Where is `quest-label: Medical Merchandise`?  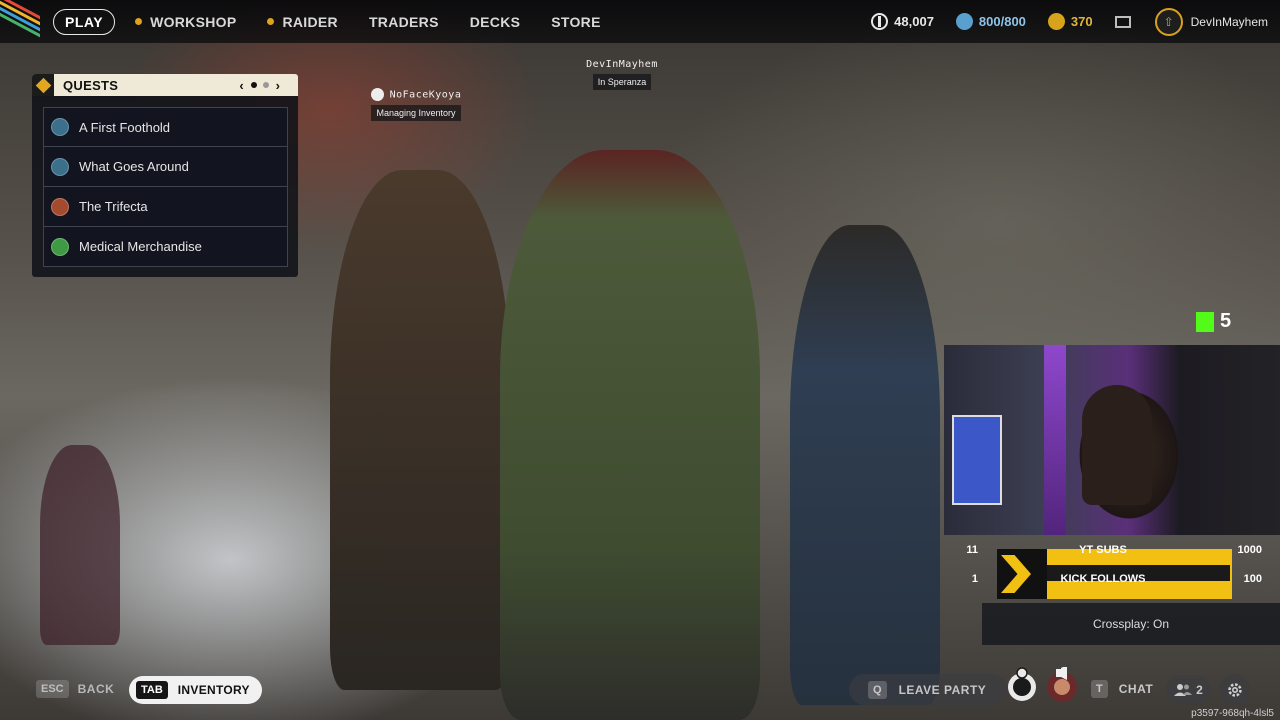
quest-label: Medical Merchandise is located at coordinates (140, 246).